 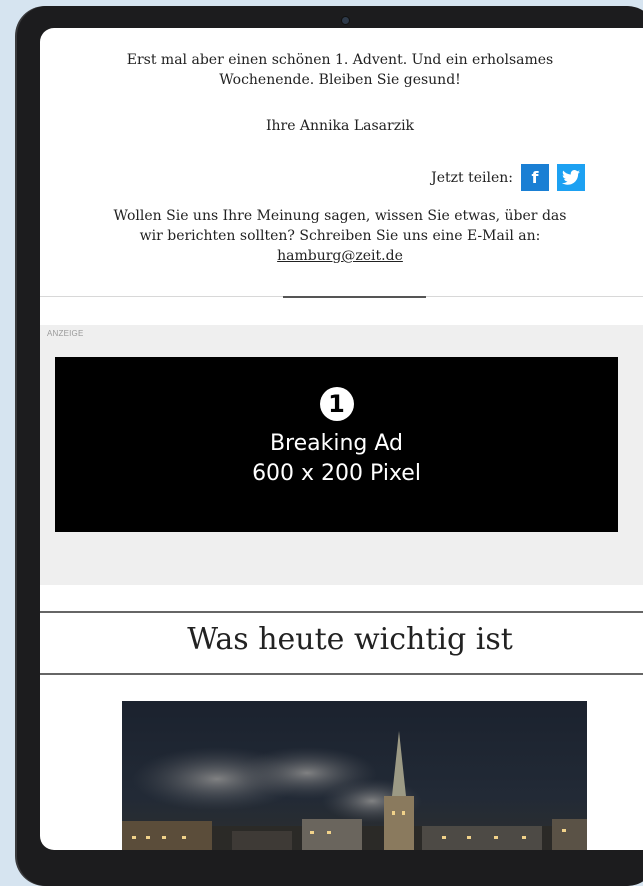 I want to click on facebook-icon: f, so click(x=535, y=177).